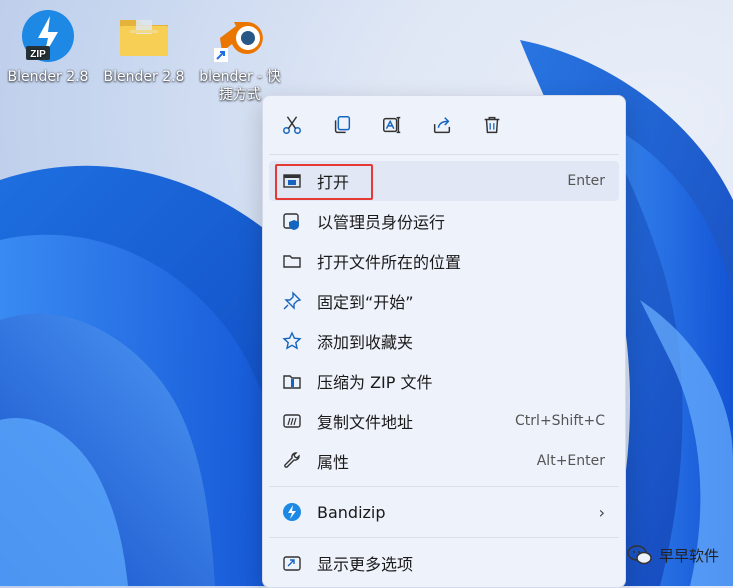 The height and width of the screenshot is (588, 733). Describe the element at coordinates (389, 262) in the screenshot. I see `menu-item-label: 打开文件所在的位置` at that location.